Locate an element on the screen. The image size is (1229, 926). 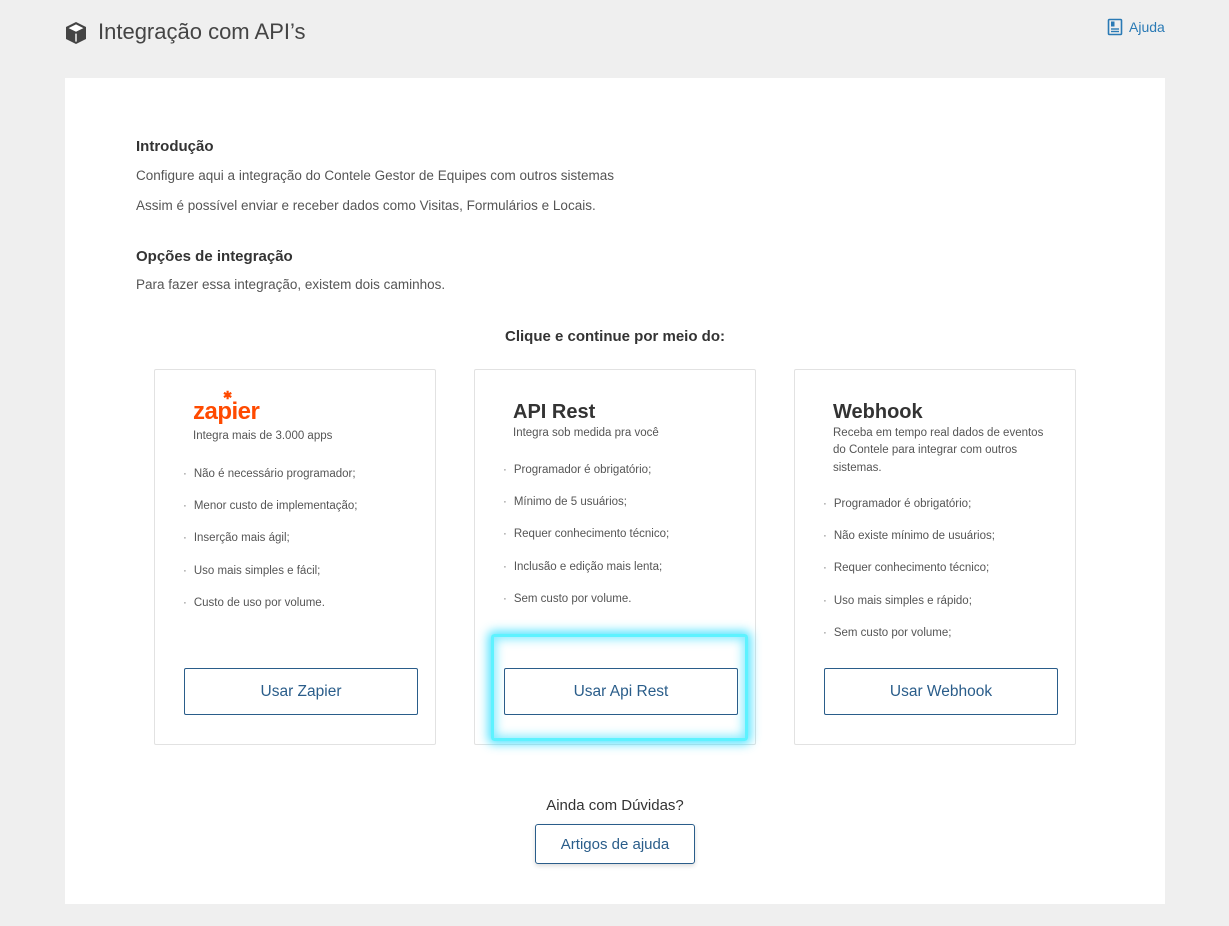
use-api-rest-button: Usar Api Rest is located at coordinates (621, 691).